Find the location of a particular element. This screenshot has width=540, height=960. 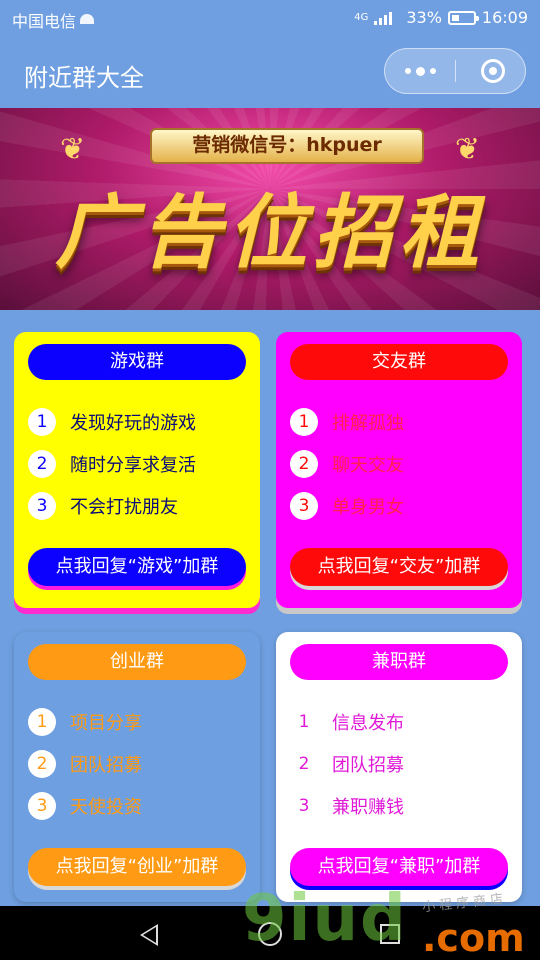

card-parttime-group: 兼职群 1 信息发布 2 团队招募 3 兼职赚钱 点我回复“兼职”加群 is located at coordinates (399, 767).